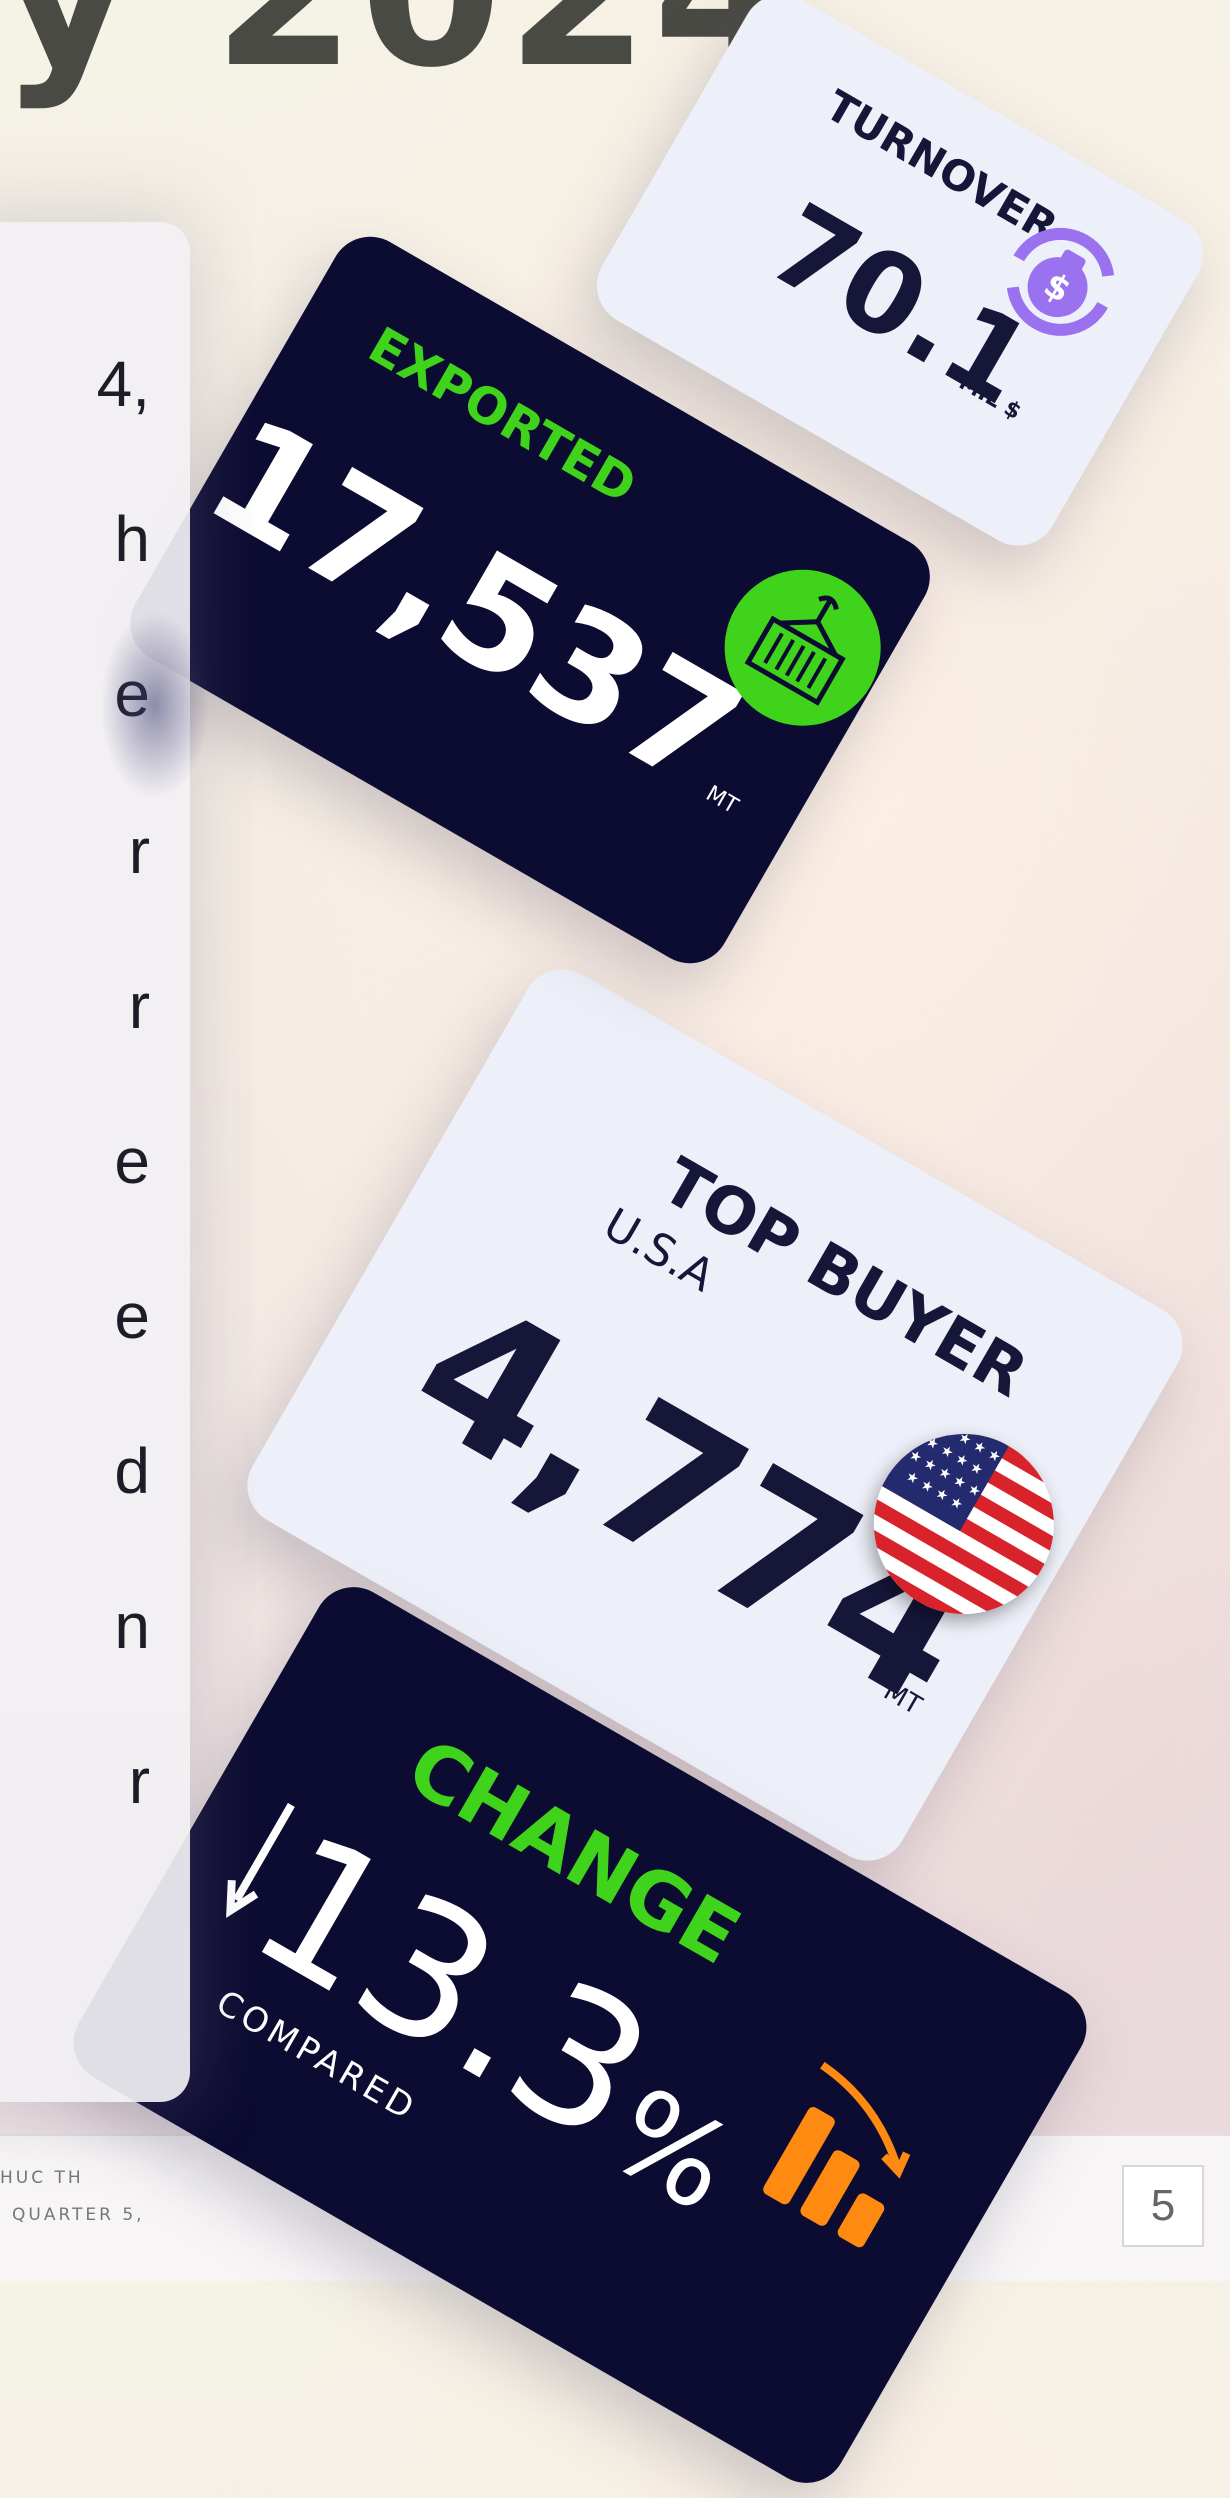 The width and height of the screenshot is (1230, 2498). Describe the element at coordinates (474, 604) in the screenshot. I see `exported-value: 17,537` at that location.